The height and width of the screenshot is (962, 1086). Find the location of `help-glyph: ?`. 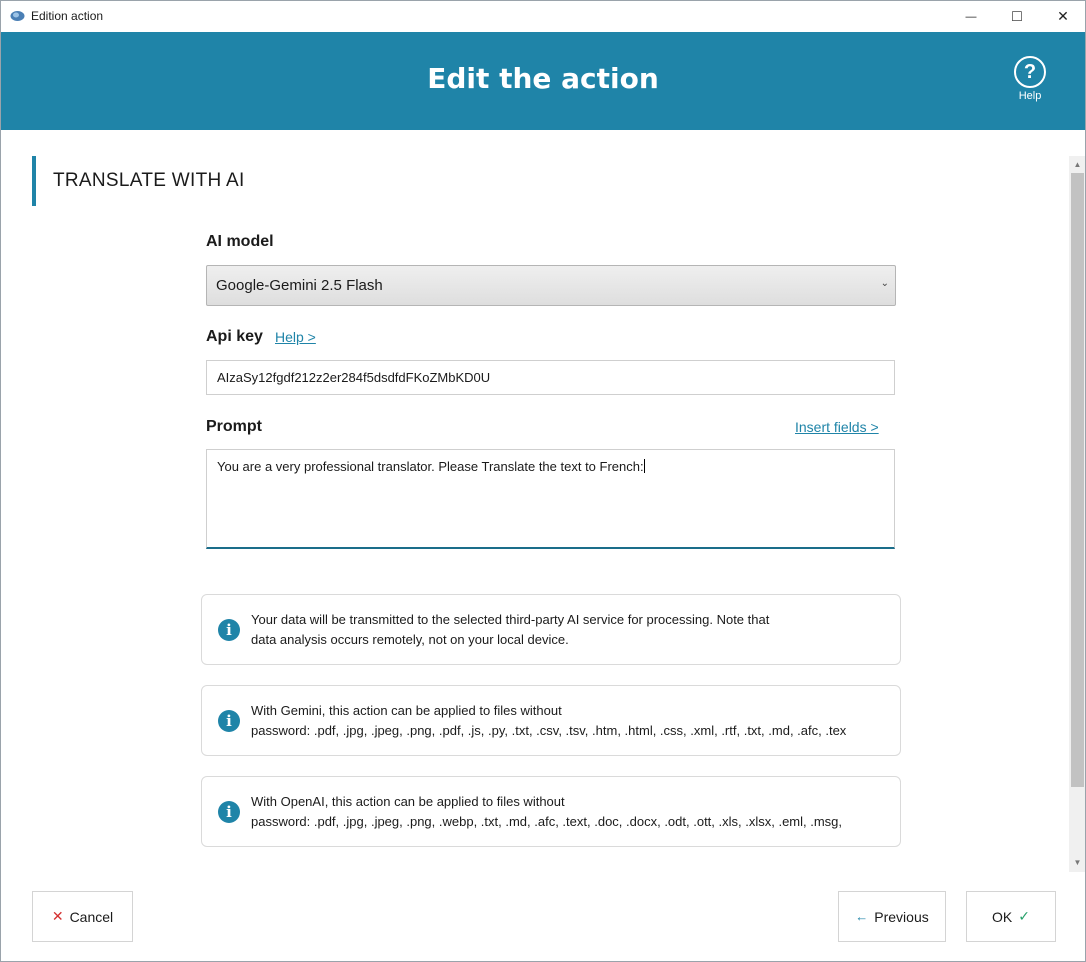

help-glyph: ? is located at coordinates (1030, 71).